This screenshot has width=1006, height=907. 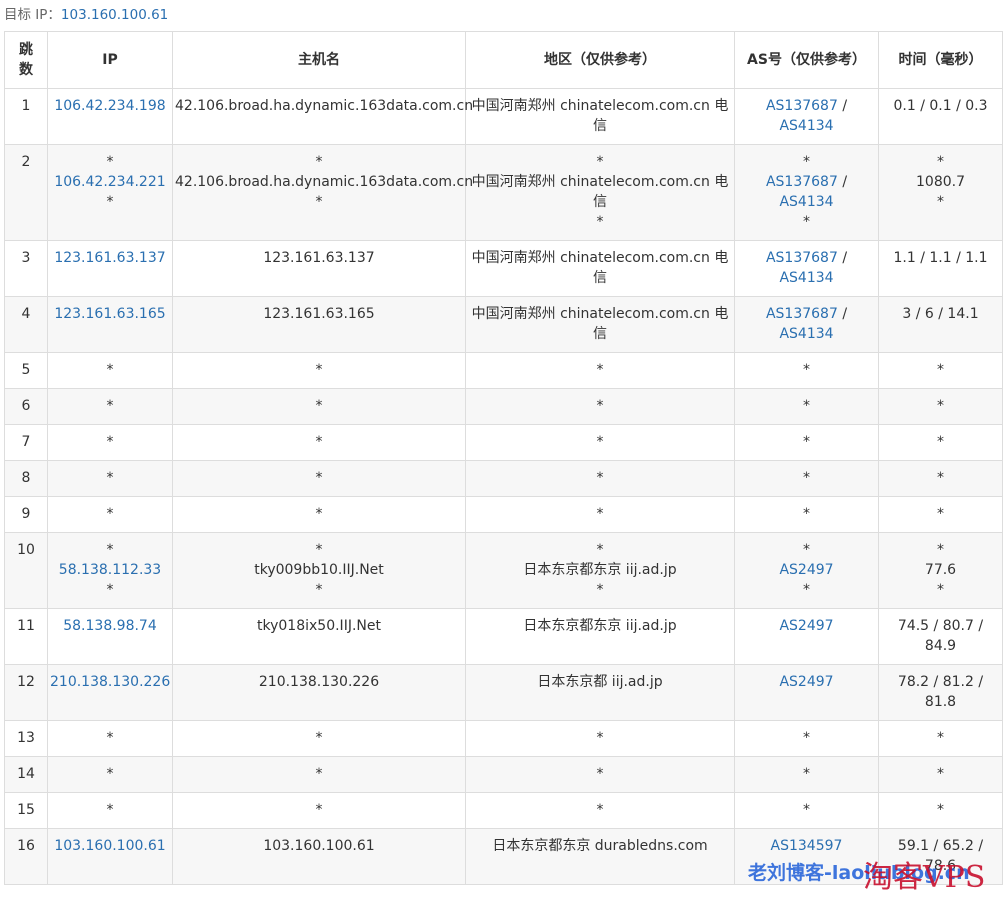 What do you see at coordinates (114, 15) in the screenshot?
I see `target-ip-link: 103.160.100.61` at bounding box center [114, 15].